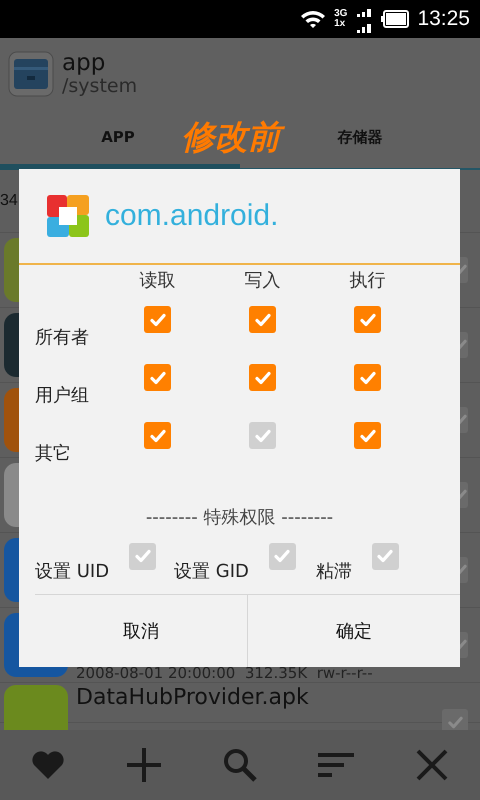 This screenshot has height=800, width=480. Describe the element at coordinates (36, 707) in the screenshot. I see `app-icon` at that location.